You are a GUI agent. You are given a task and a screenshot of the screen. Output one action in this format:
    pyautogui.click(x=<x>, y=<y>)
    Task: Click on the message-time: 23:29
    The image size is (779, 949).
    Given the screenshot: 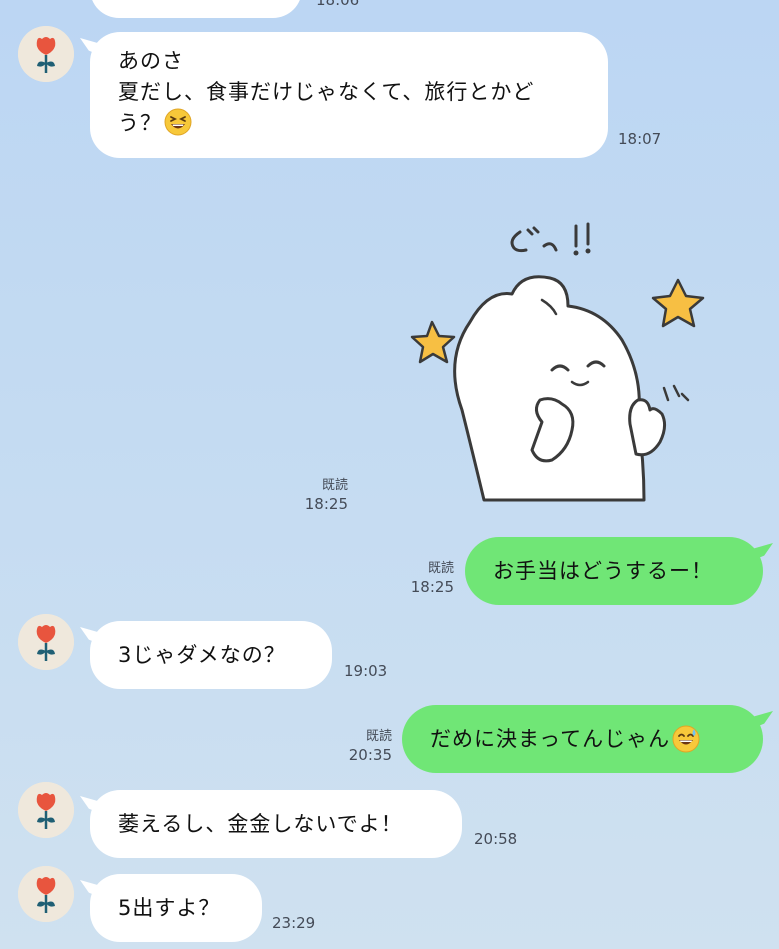 What is the action you would take?
    pyautogui.click(x=294, y=923)
    